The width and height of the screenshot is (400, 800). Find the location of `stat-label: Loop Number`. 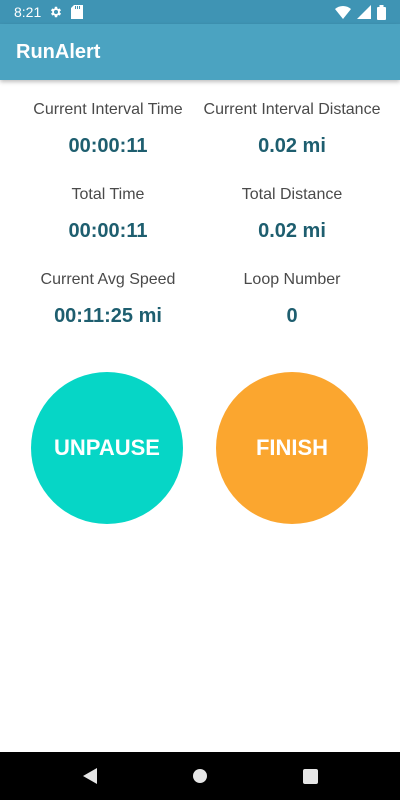

stat-label: Loop Number is located at coordinates (292, 279).